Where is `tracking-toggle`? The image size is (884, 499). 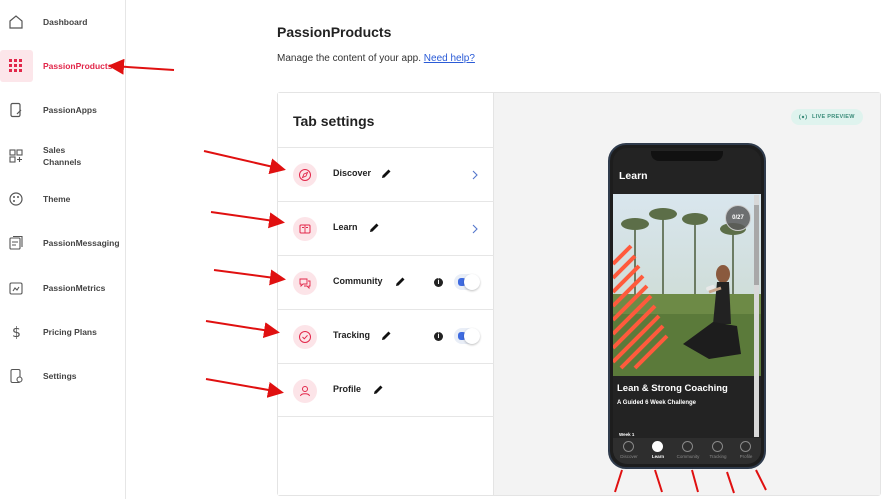
tracking-toggle is located at coordinates (467, 336).